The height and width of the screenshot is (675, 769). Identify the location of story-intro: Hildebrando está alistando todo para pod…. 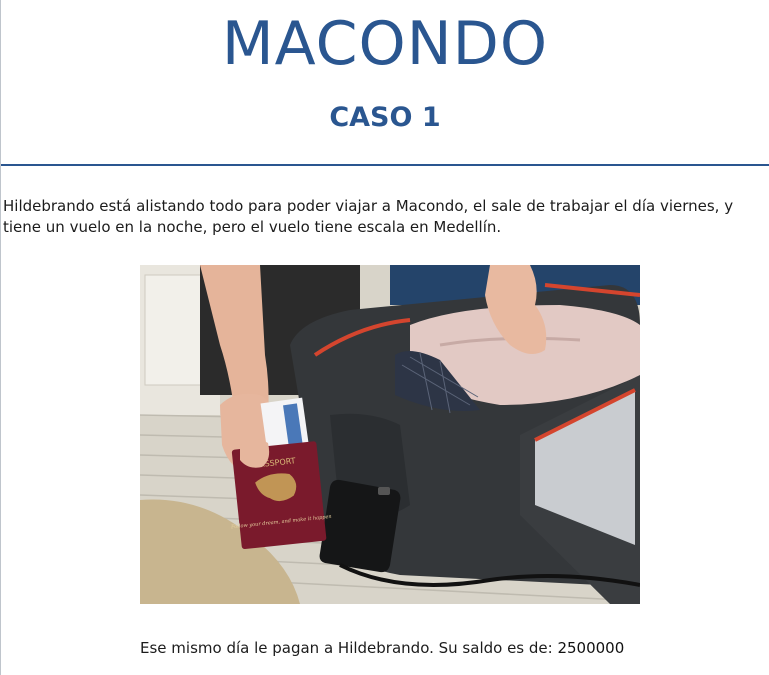
(368, 216).